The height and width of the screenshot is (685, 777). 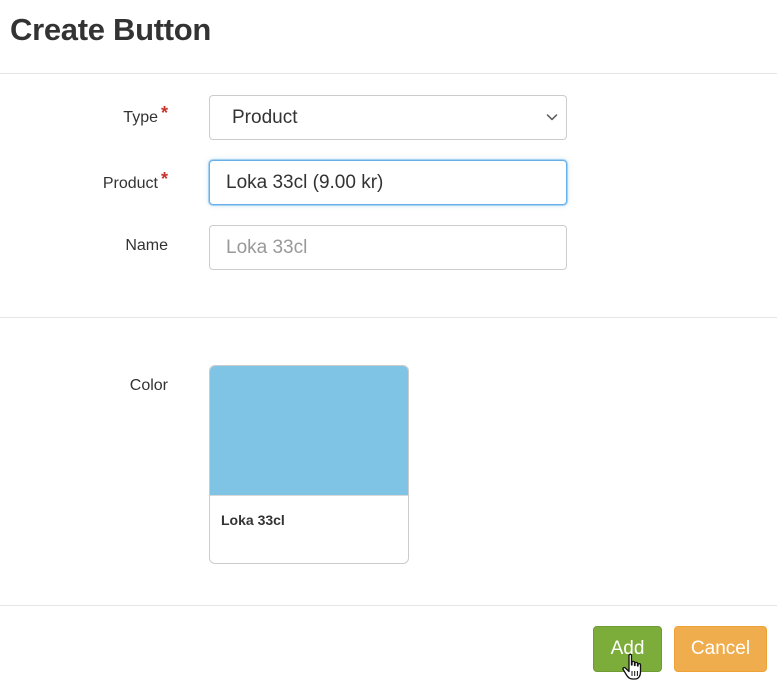 What do you see at coordinates (552, 117) in the screenshot?
I see `chevron-down-icon` at bounding box center [552, 117].